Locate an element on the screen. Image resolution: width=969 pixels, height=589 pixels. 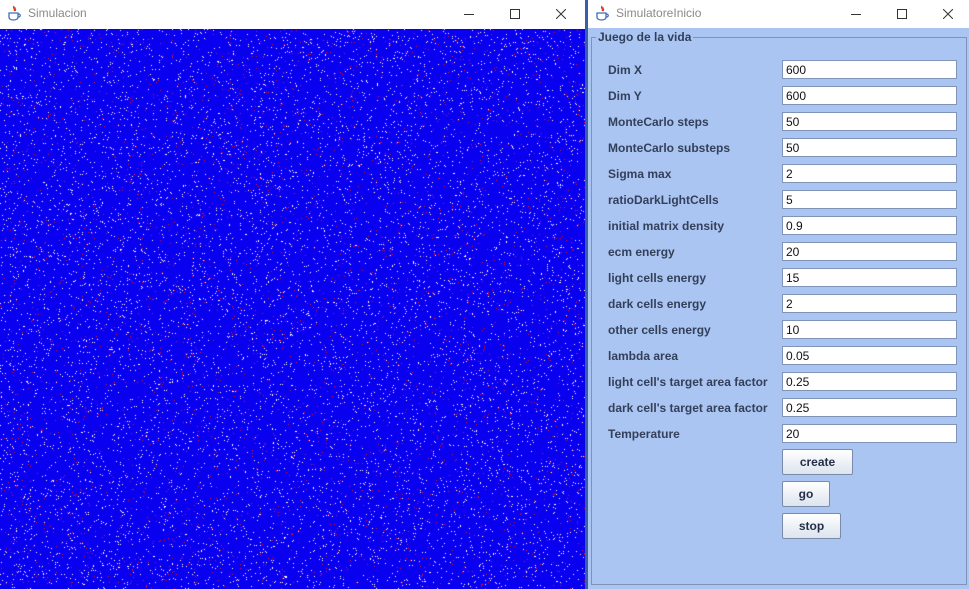
stop-button: stop is located at coordinates (811, 526).